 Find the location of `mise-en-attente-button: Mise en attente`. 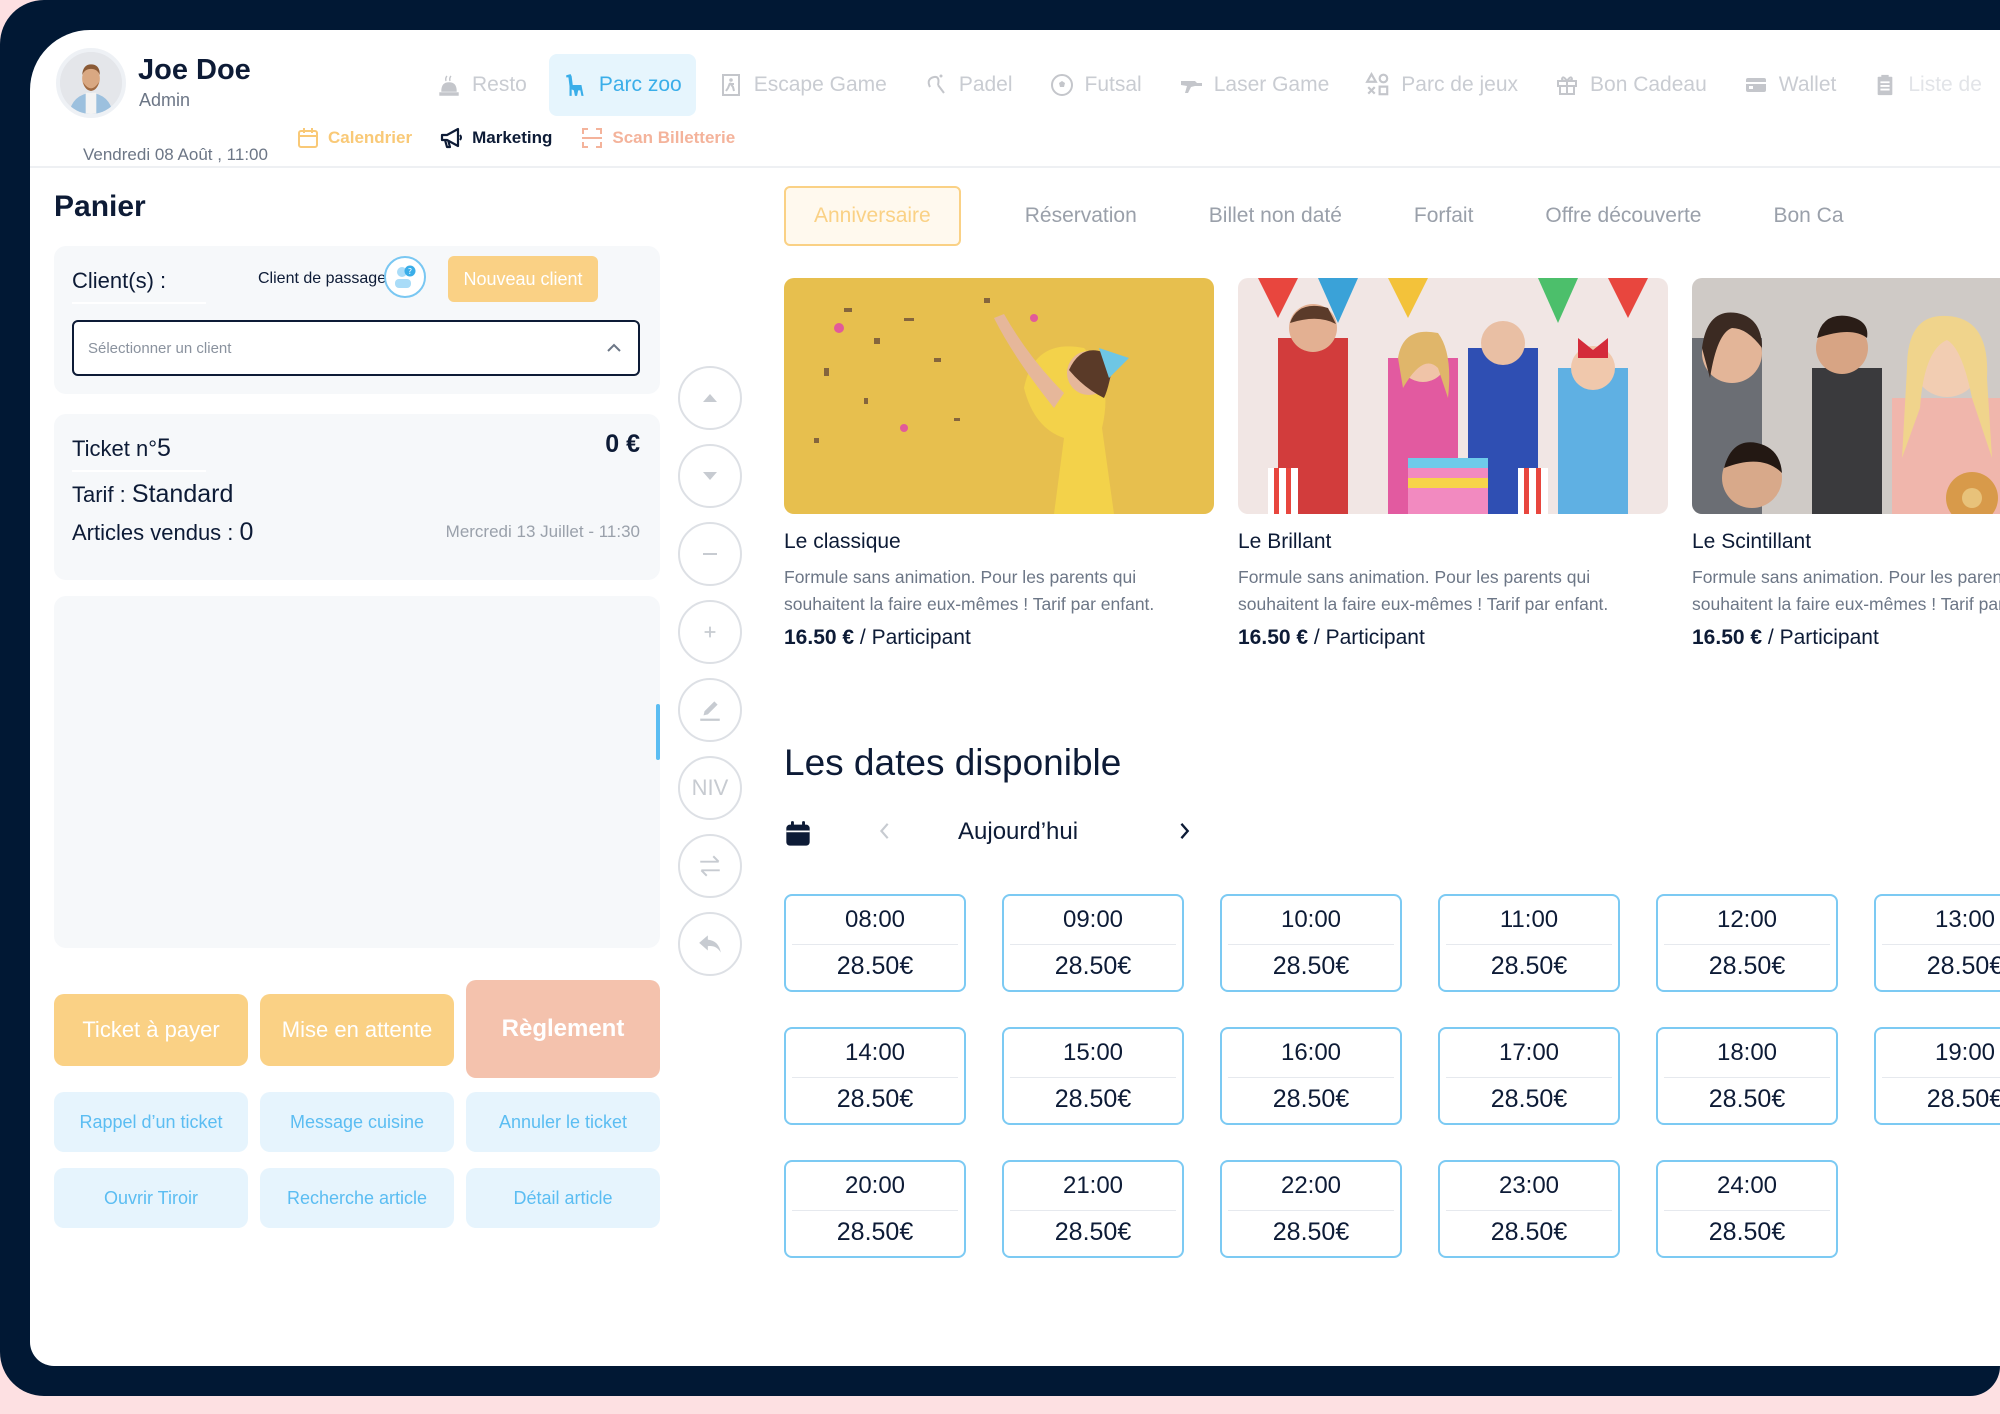

mise-en-attente-button: Mise en attente is located at coordinates (357, 1030).